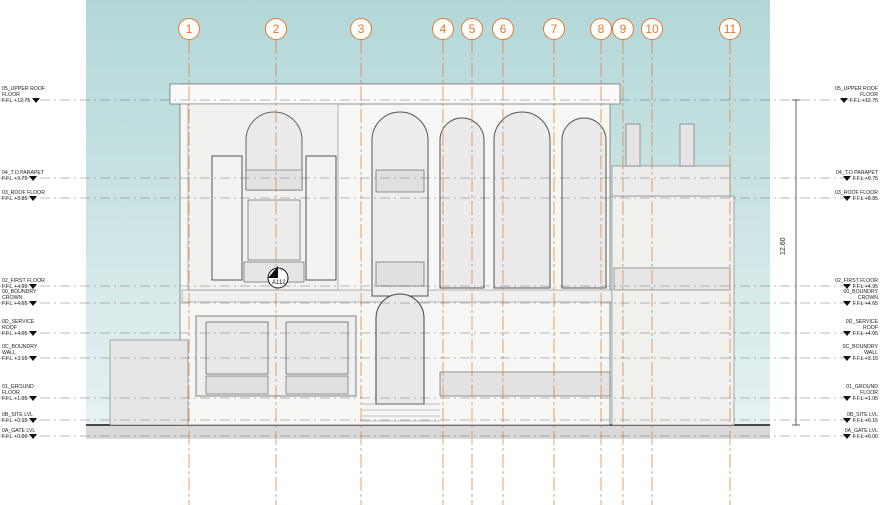 The width and height of the screenshot is (880, 505). I want to click on grid-bubble-2: 2, so click(276, 29).